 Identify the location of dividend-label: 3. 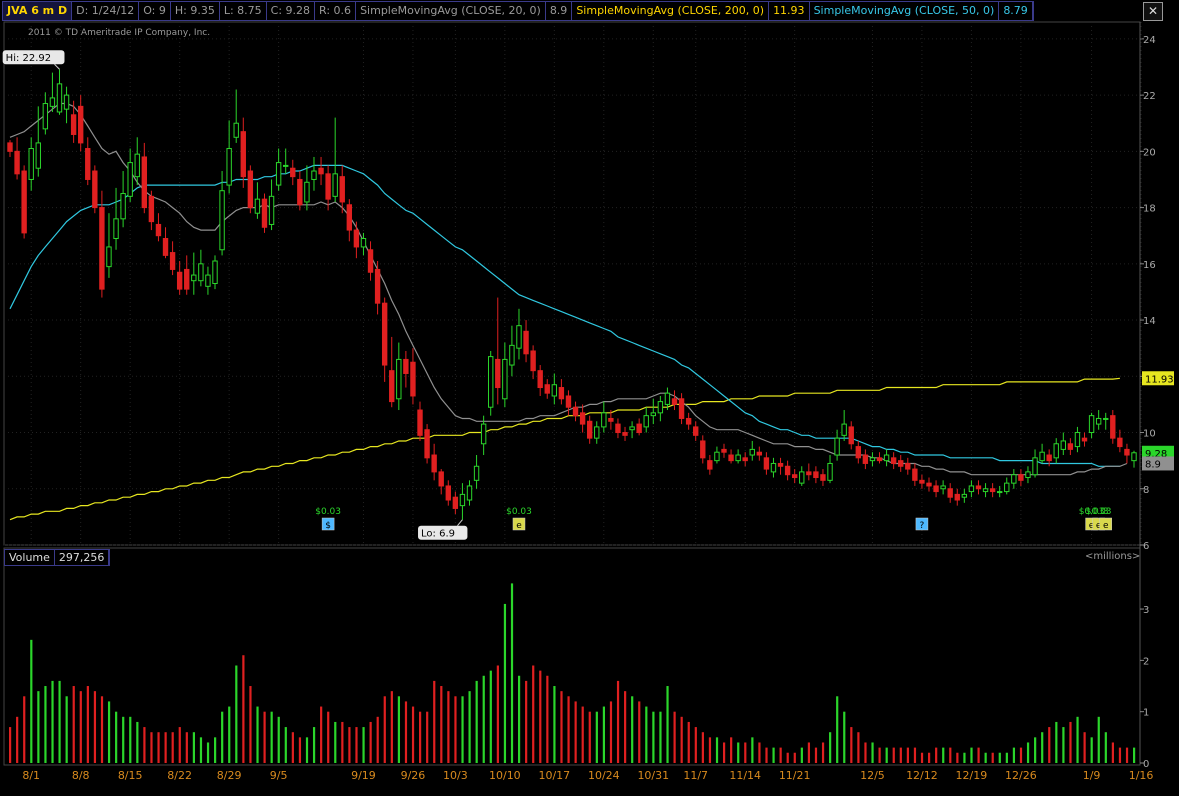
(1106, 512).